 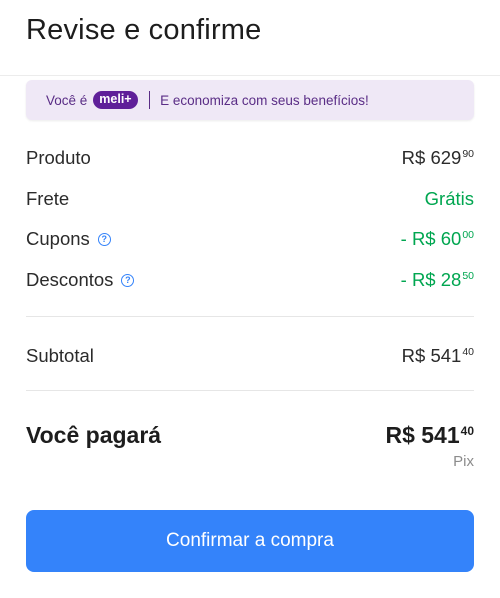 I want to click on summary-price: - R$ 28 50, so click(x=437, y=280).